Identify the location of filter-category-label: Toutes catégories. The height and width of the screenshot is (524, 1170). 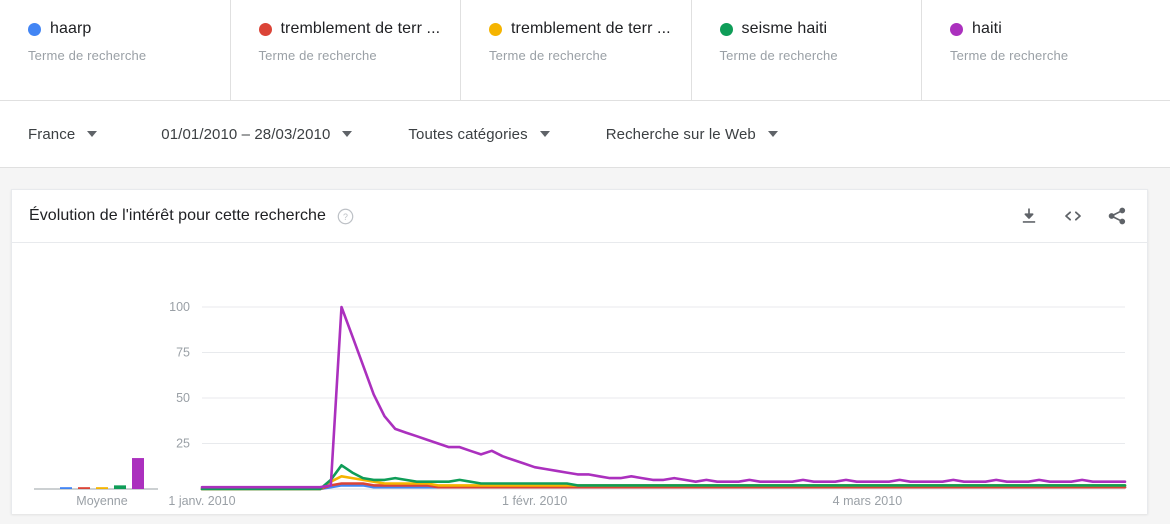
(468, 134).